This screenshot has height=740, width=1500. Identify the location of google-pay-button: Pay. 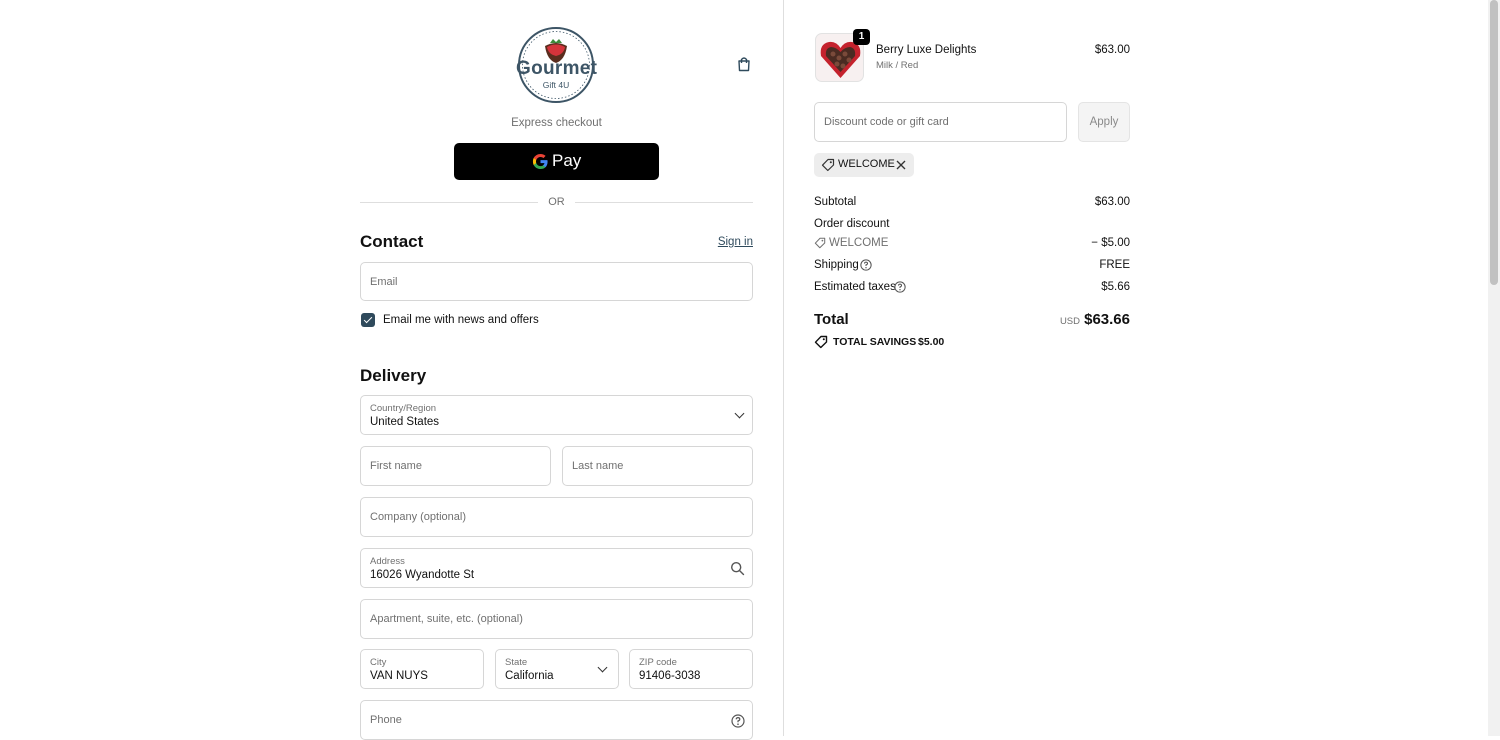
(556, 161).